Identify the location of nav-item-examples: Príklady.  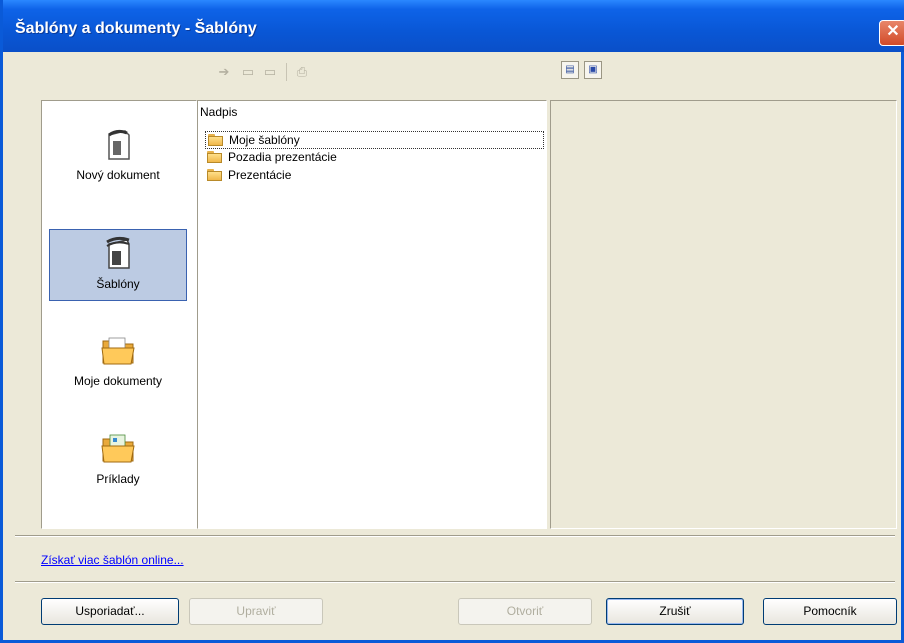
(118, 461).